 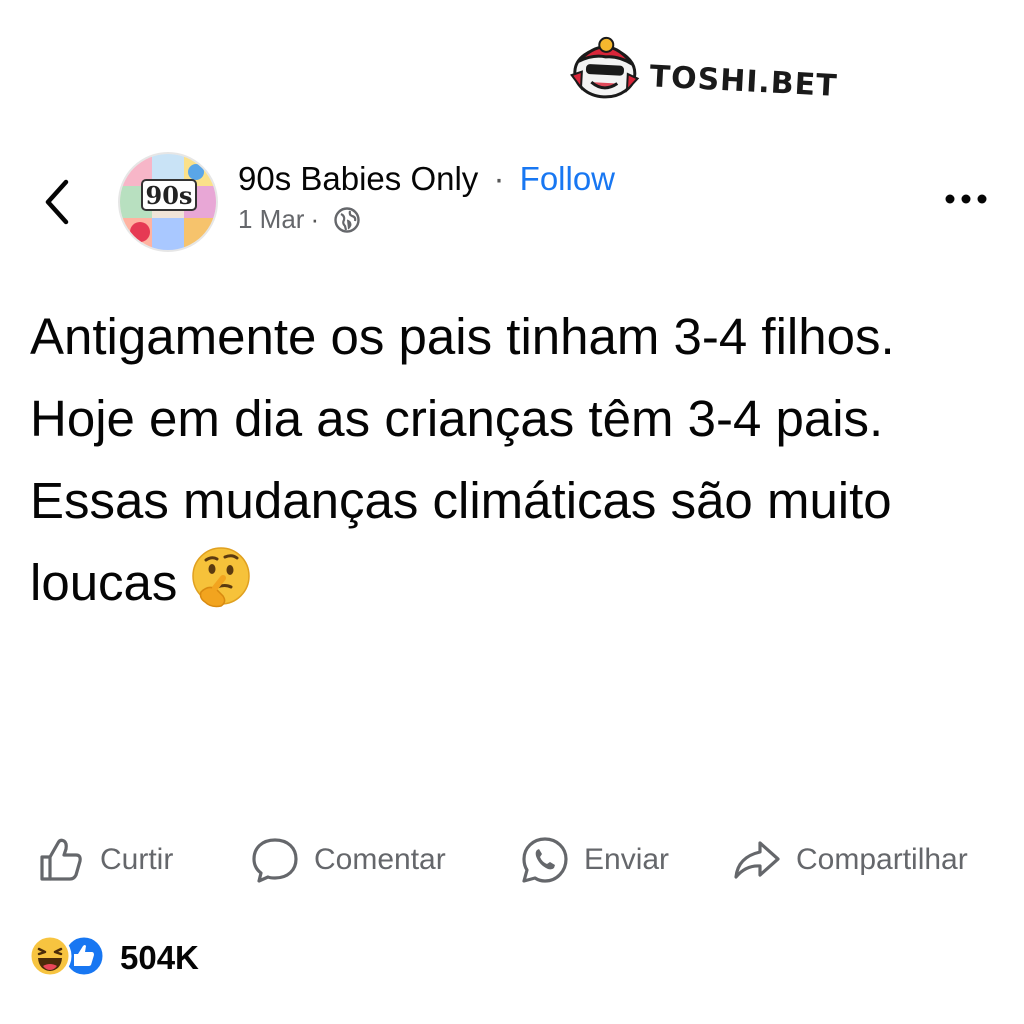 What do you see at coordinates (275, 860) in the screenshot?
I see `comment-bubble-icon` at bounding box center [275, 860].